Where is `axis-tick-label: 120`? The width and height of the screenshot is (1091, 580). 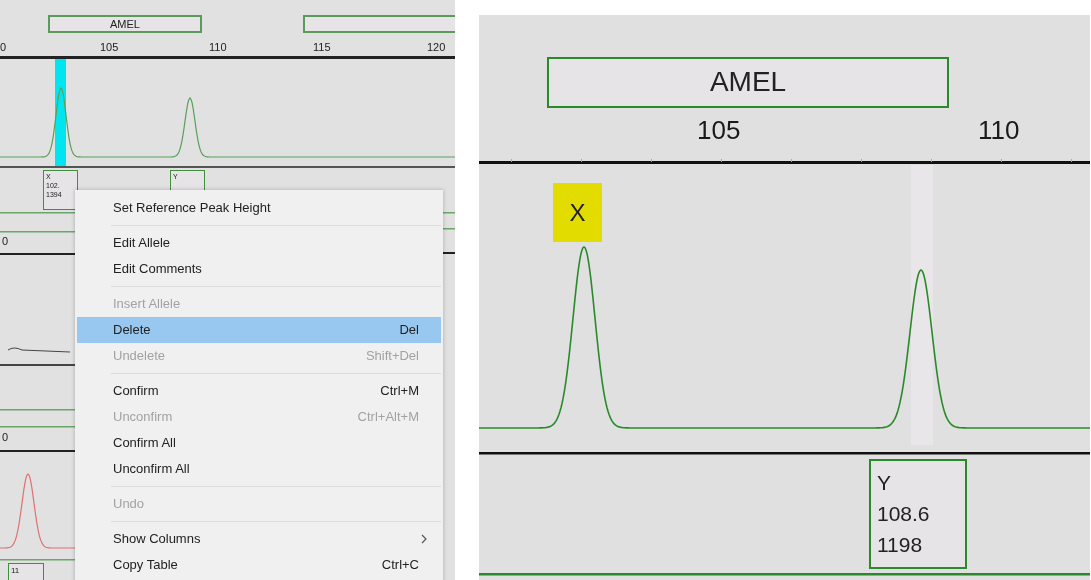
axis-tick-label: 120 is located at coordinates (436, 47).